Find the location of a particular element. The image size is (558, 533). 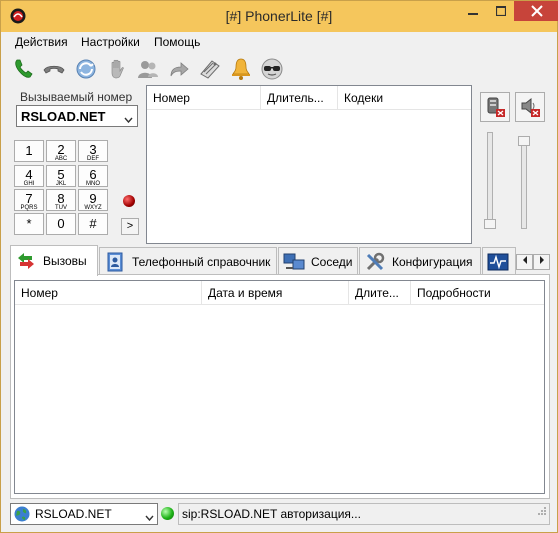

tab-monitor is located at coordinates (499, 261).